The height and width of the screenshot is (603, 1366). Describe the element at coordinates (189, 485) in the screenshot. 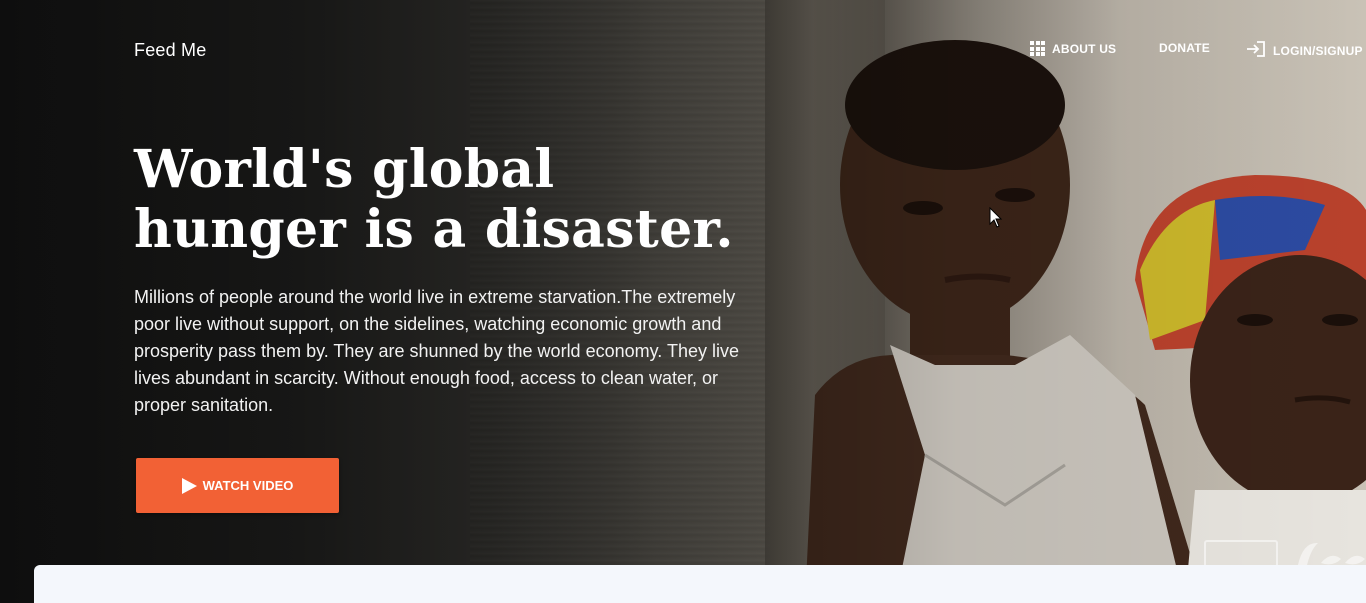

I see `play-icon` at that location.